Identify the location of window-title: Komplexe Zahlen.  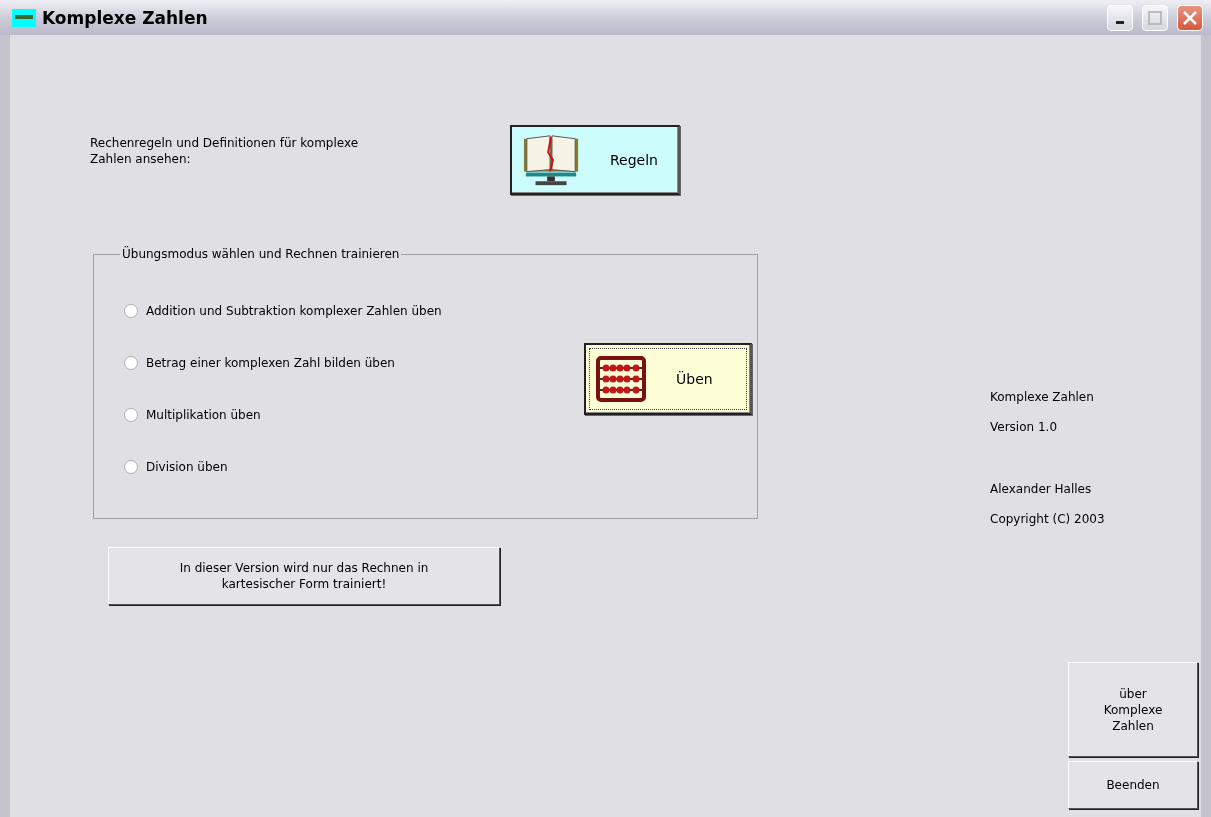
(125, 17).